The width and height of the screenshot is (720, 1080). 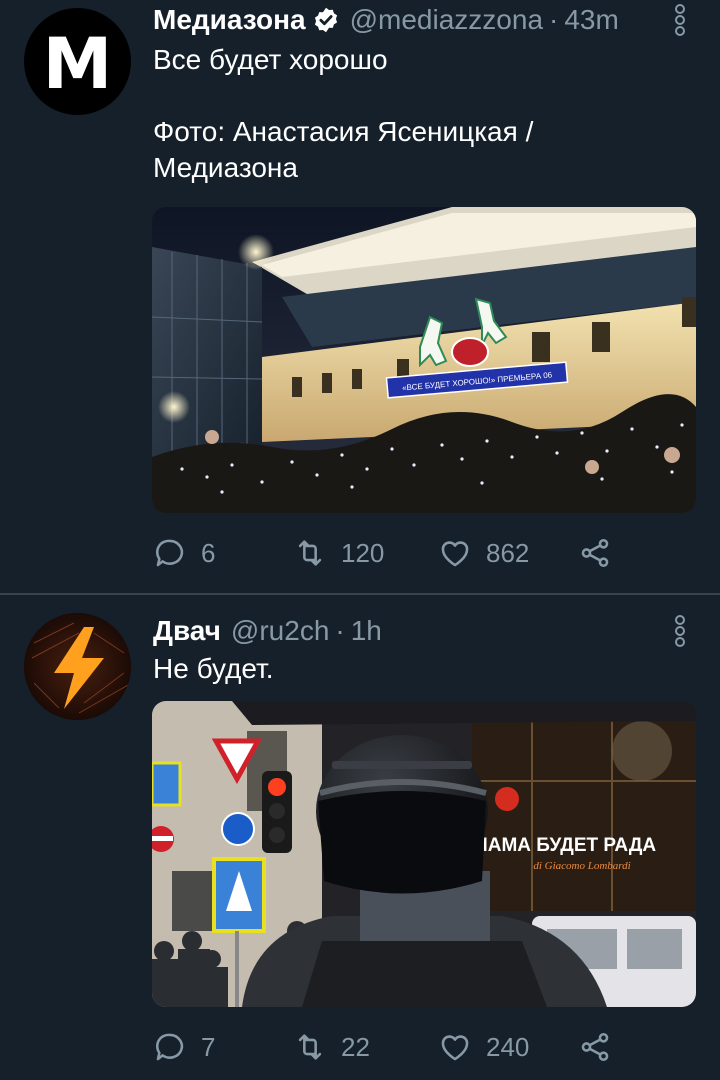 What do you see at coordinates (508, 552) in the screenshot?
I see `like-count: 862` at bounding box center [508, 552].